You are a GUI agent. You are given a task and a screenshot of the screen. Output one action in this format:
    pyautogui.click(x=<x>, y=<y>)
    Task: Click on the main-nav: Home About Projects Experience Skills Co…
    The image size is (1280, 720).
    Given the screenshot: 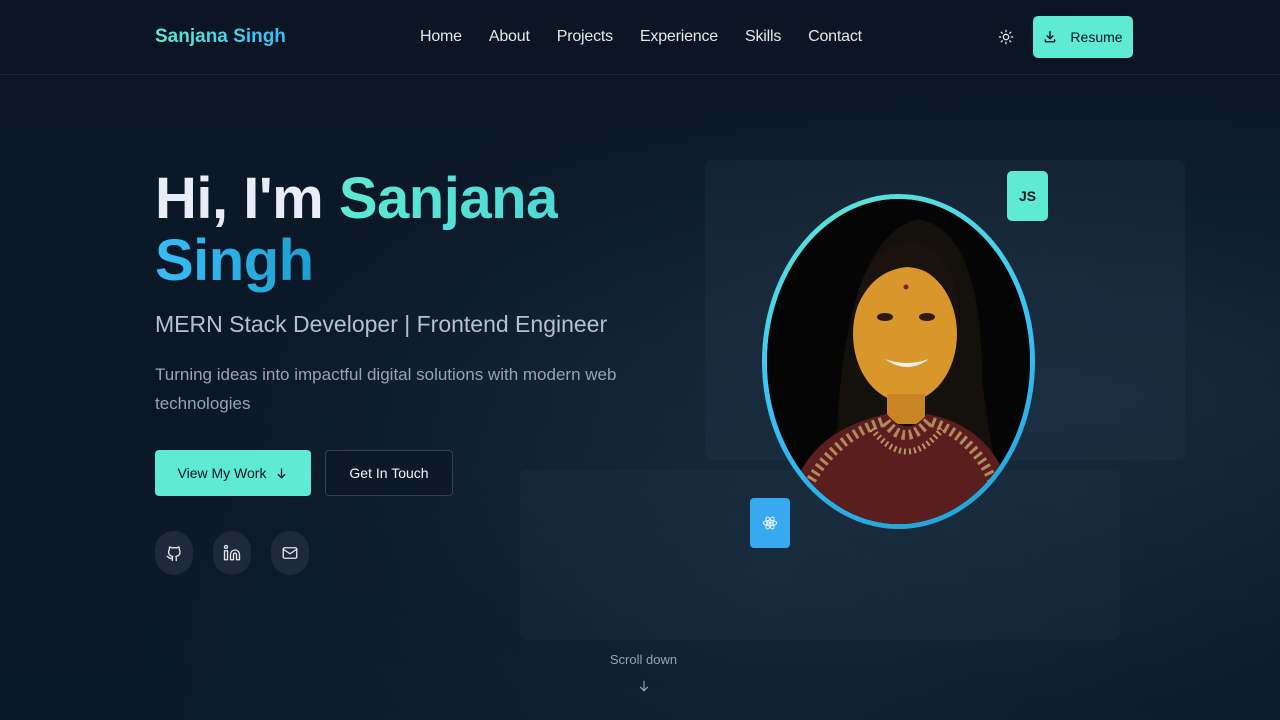 What is the action you would take?
    pyautogui.click(x=641, y=37)
    